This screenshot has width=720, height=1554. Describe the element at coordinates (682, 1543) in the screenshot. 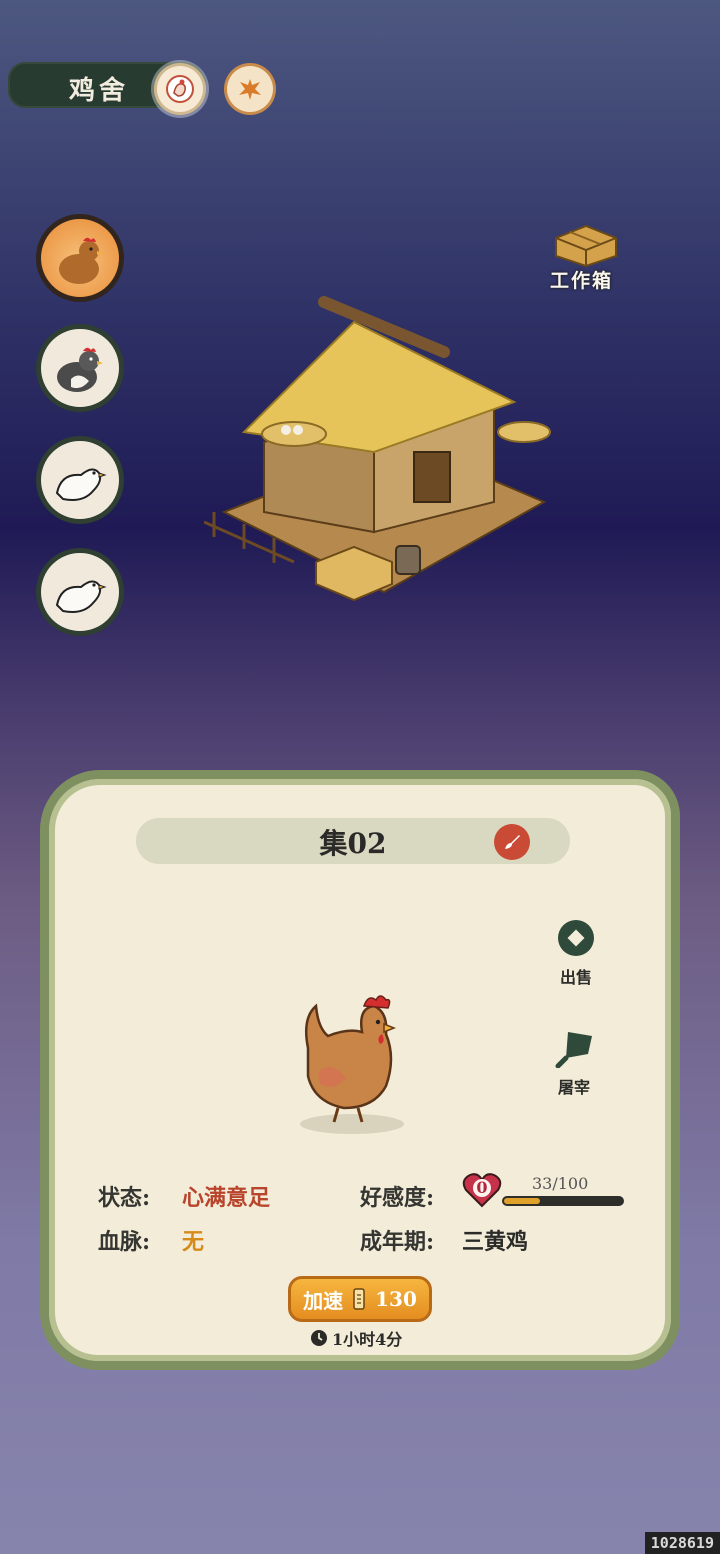

I see `build-id: 1028619` at that location.